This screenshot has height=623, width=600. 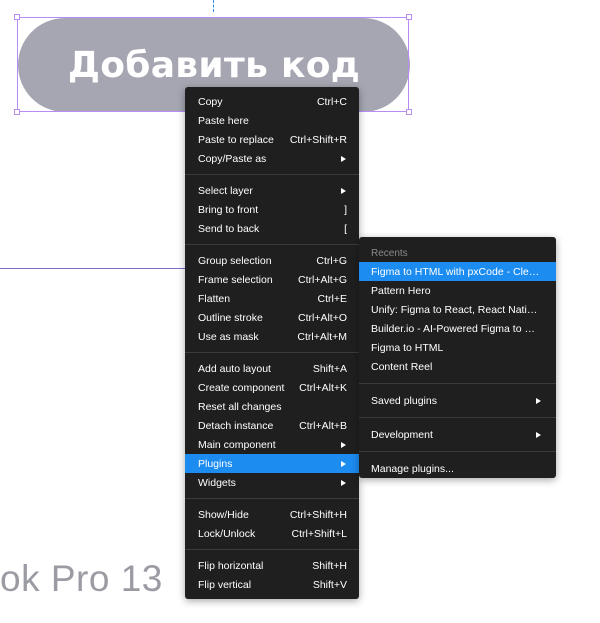 What do you see at coordinates (272, 514) in the screenshot?
I see `menu-item-show-hide: Show/Hide Ctrl+Shift+H` at bounding box center [272, 514].